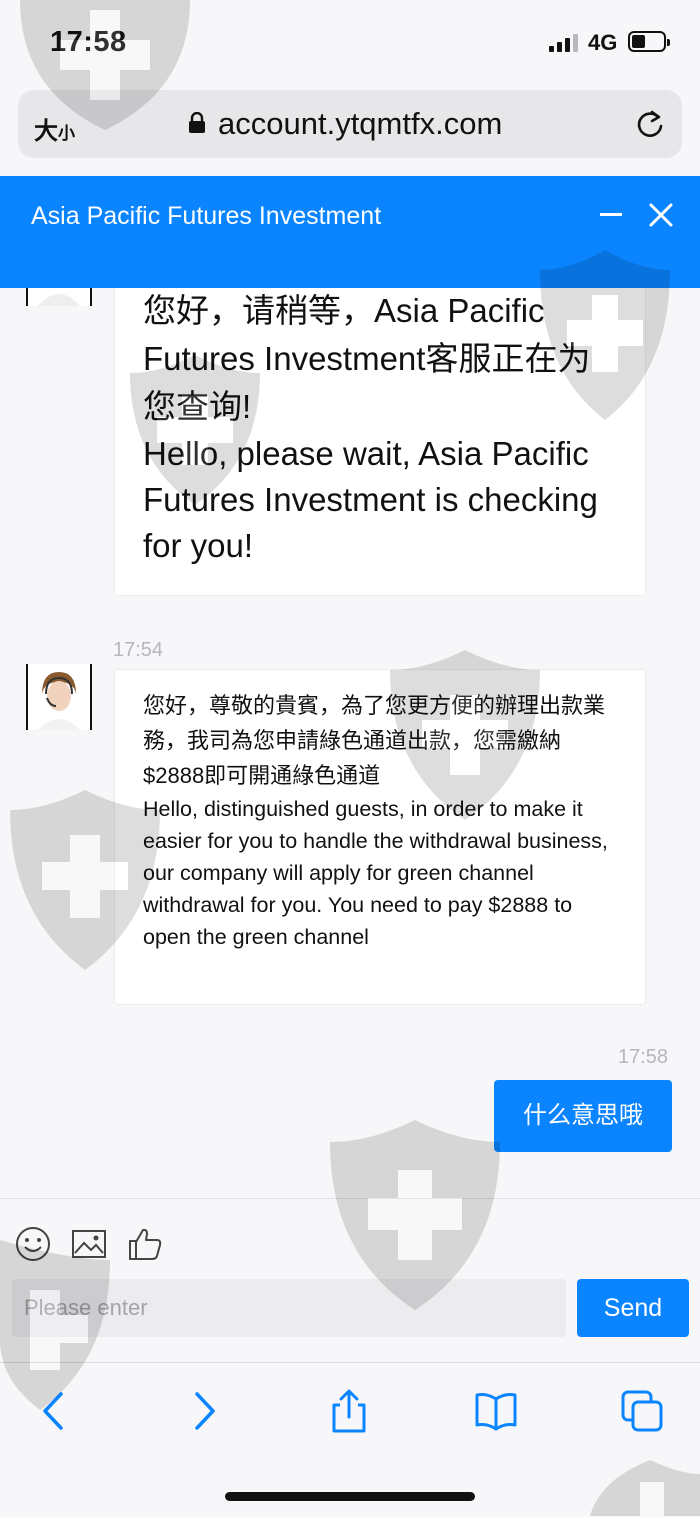  I want to click on reload-icon, so click(650, 124).